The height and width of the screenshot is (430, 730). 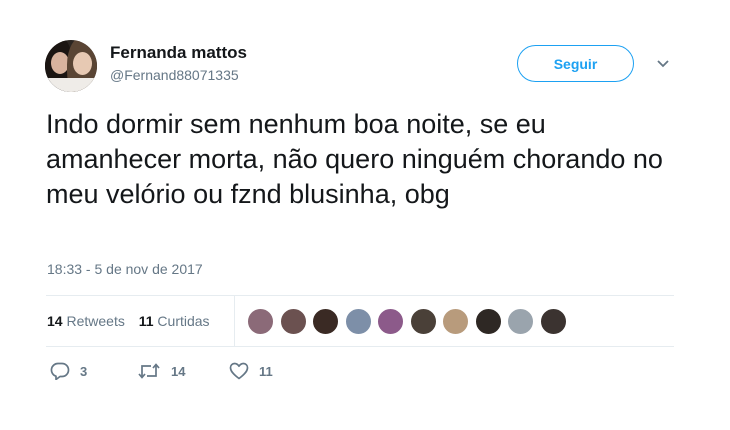 I want to click on likes-label: Curtidas, so click(x=183, y=321).